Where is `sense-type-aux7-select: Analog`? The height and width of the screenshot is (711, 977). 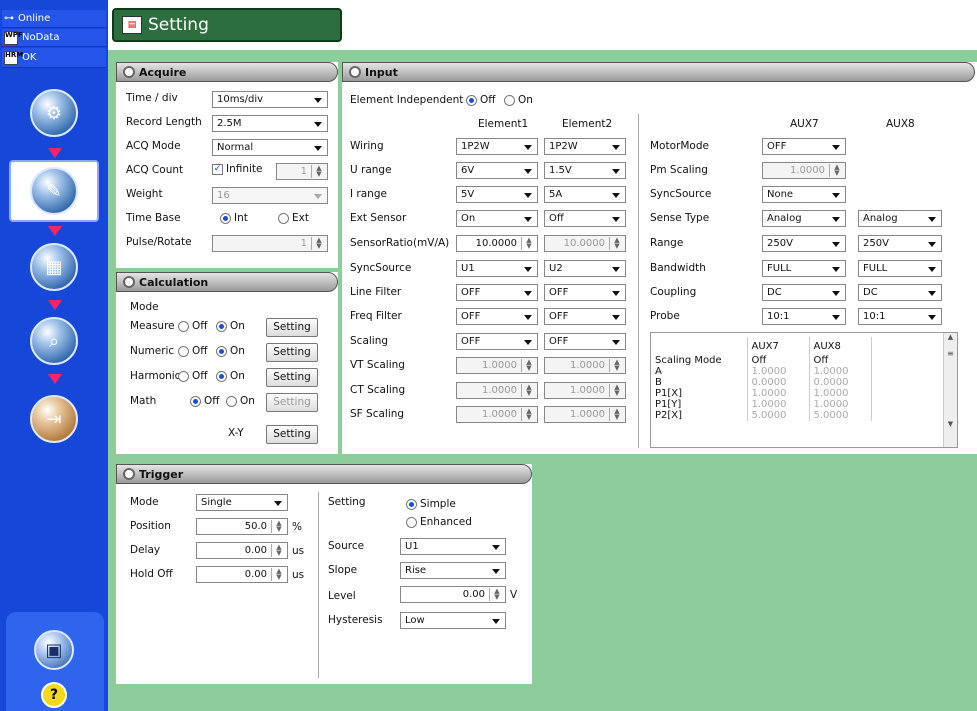
sense-type-aux7-select: Analog is located at coordinates (804, 218).